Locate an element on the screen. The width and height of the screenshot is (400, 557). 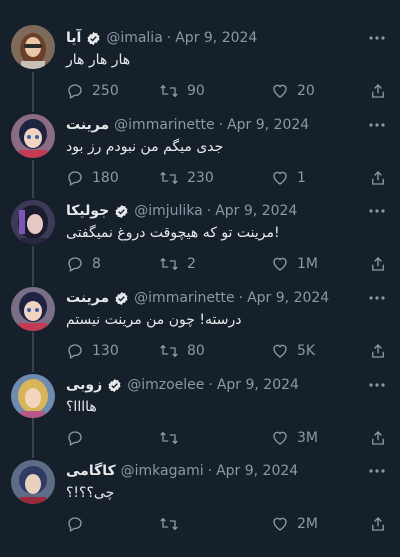
reply-button: 130 is located at coordinates (92, 351).